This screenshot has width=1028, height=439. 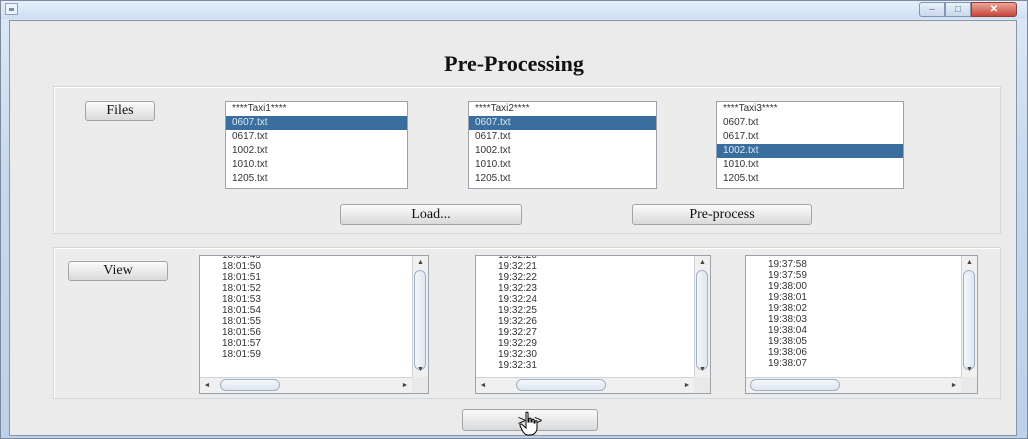 What do you see at coordinates (517, 321) in the screenshot?
I see `log-line: 19:32:26` at bounding box center [517, 321].